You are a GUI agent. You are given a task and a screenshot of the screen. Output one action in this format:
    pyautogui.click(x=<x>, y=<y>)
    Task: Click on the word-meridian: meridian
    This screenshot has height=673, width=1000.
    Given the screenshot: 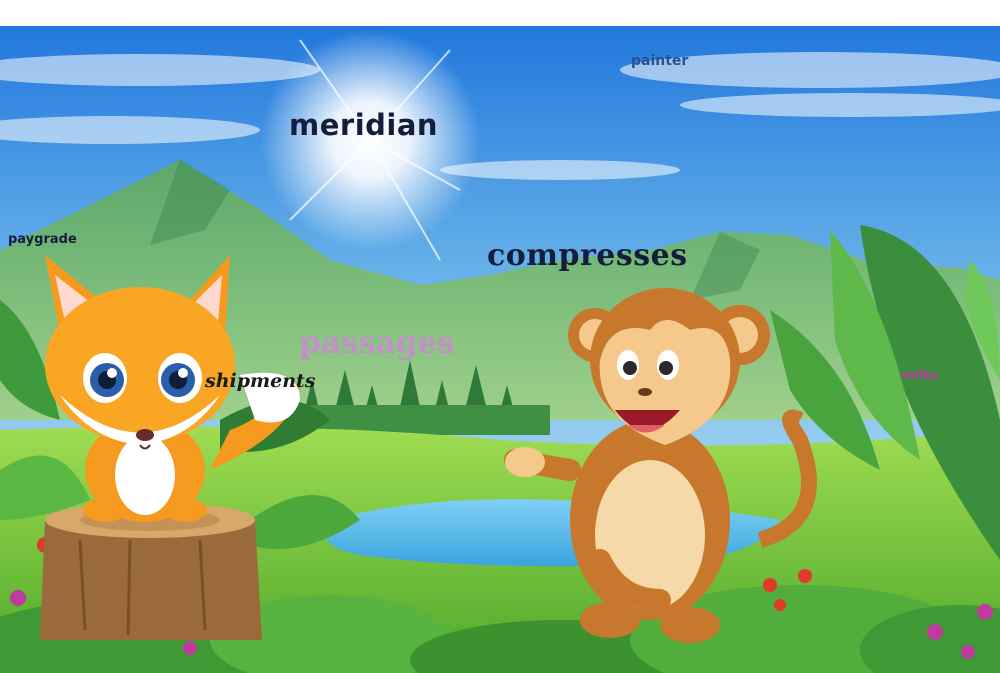 What is the action you would take?
    pyautogui.click(x=364, y=125)
    